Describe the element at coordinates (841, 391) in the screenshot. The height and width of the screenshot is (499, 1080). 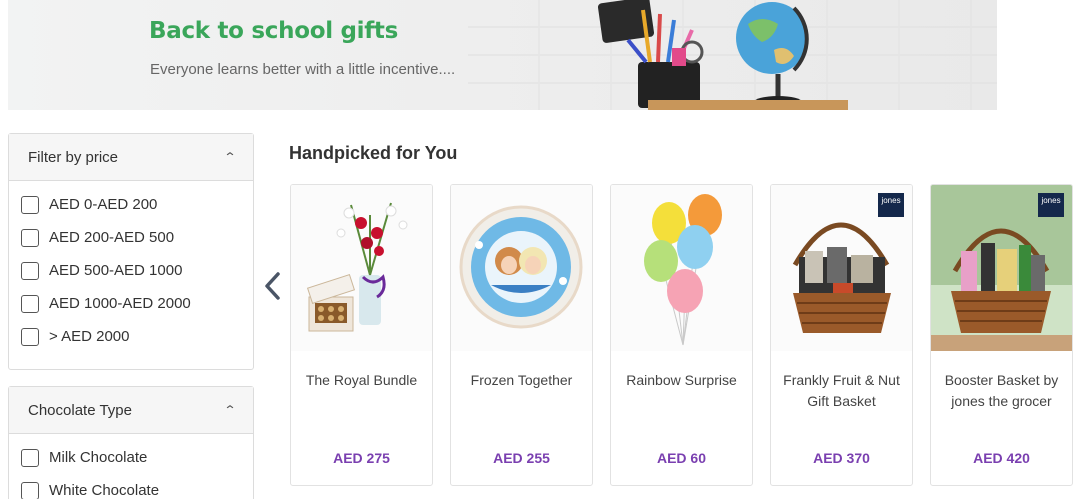
I see `product-name: Frankly Fruit & Nut Gift Basket` at that location.